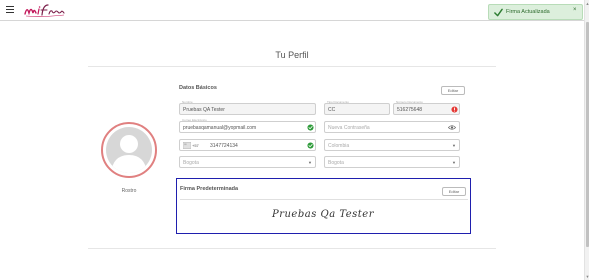  Describe the element at coordinates (575, 10) in the screenshot. I see `close-icon: ×` at that location.